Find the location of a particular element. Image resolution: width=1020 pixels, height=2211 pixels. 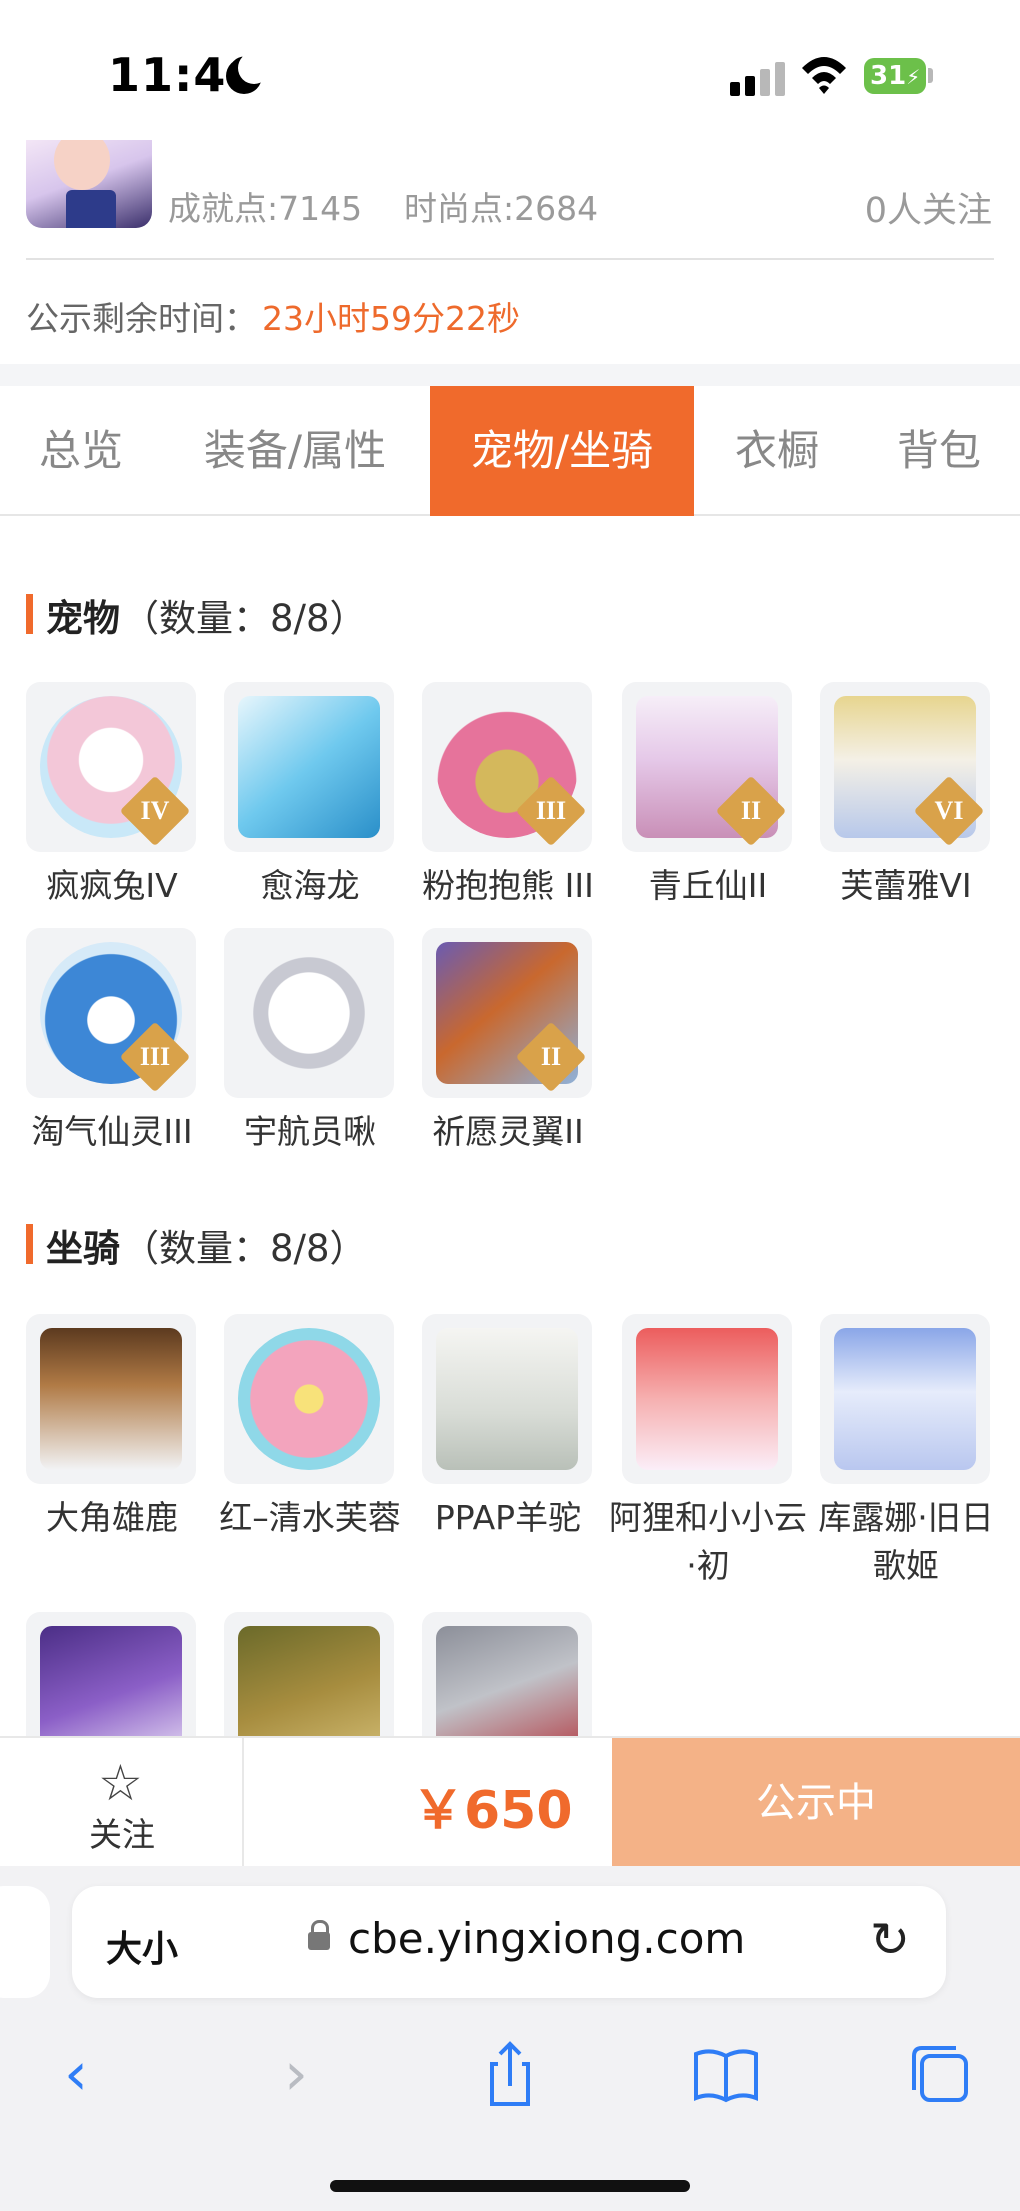

tab-backpack: 背包 is located at coordinates (939, 451).